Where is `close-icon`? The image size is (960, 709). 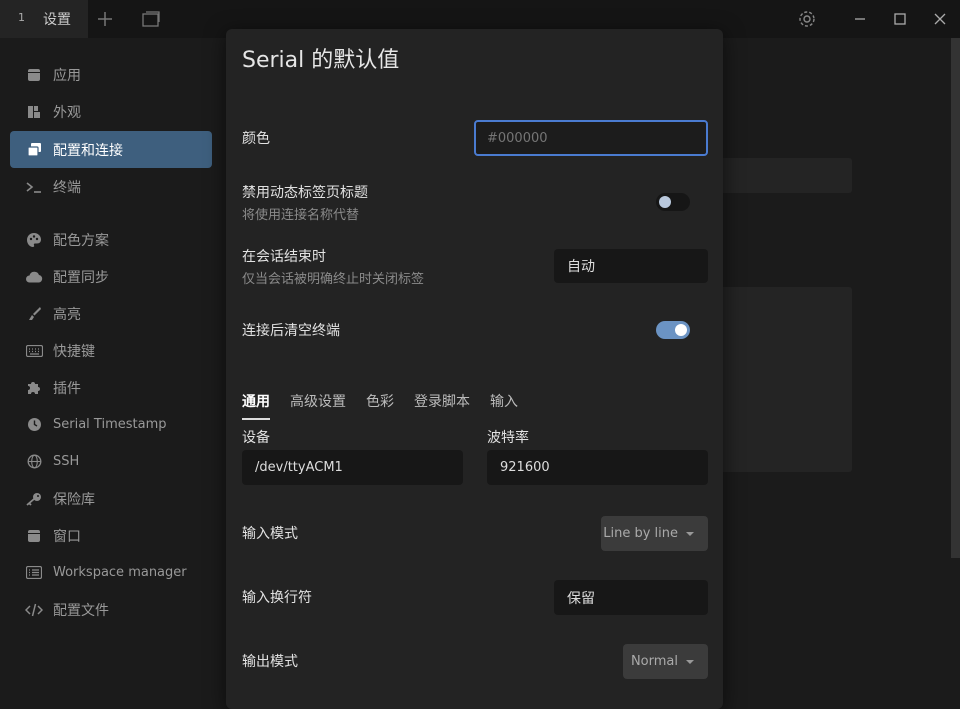 close-icon is located at coordinates (940, 19).